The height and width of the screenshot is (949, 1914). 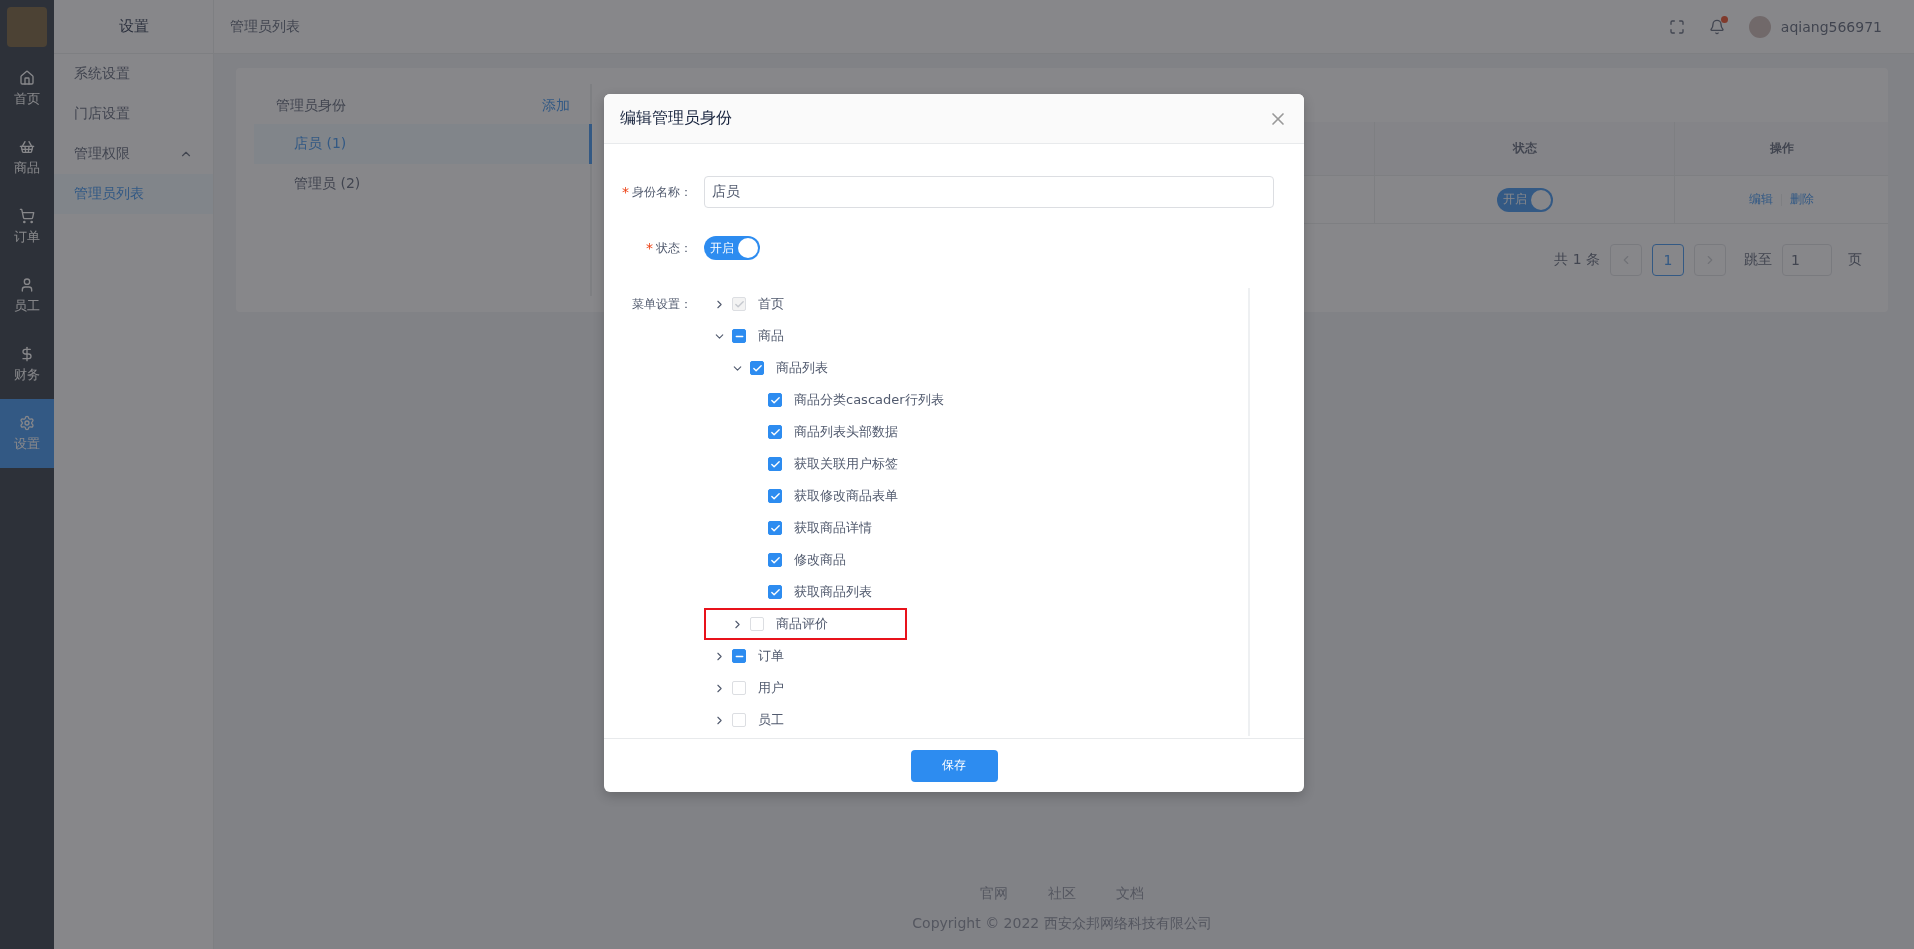 What do you see at coordinates (133, 154) in the screenshot?
I see `sidebar-item: 管理权限` at bounding box center [133, 154].